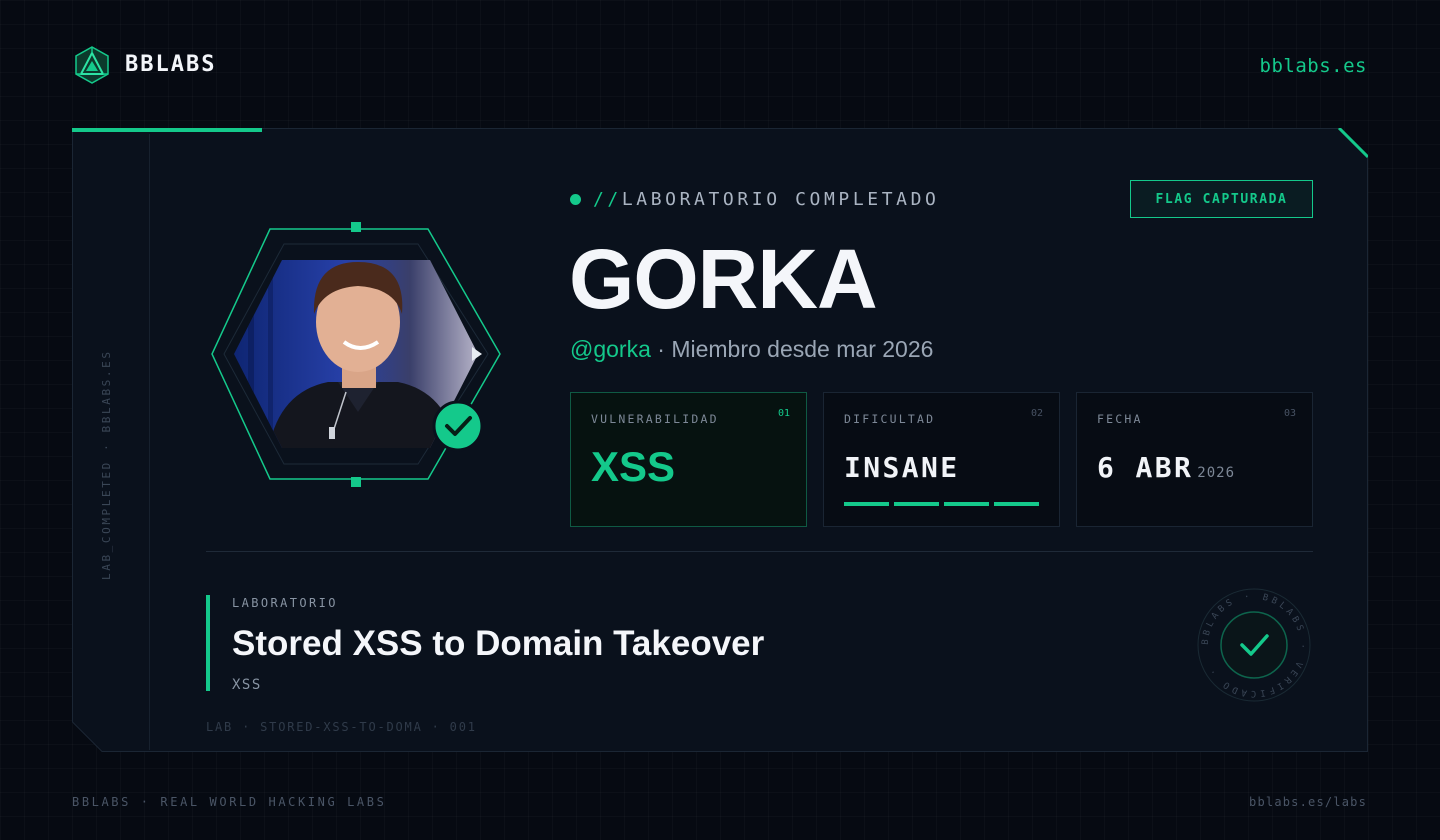  I want to click on lab-category: XSS, so click(247, 685).